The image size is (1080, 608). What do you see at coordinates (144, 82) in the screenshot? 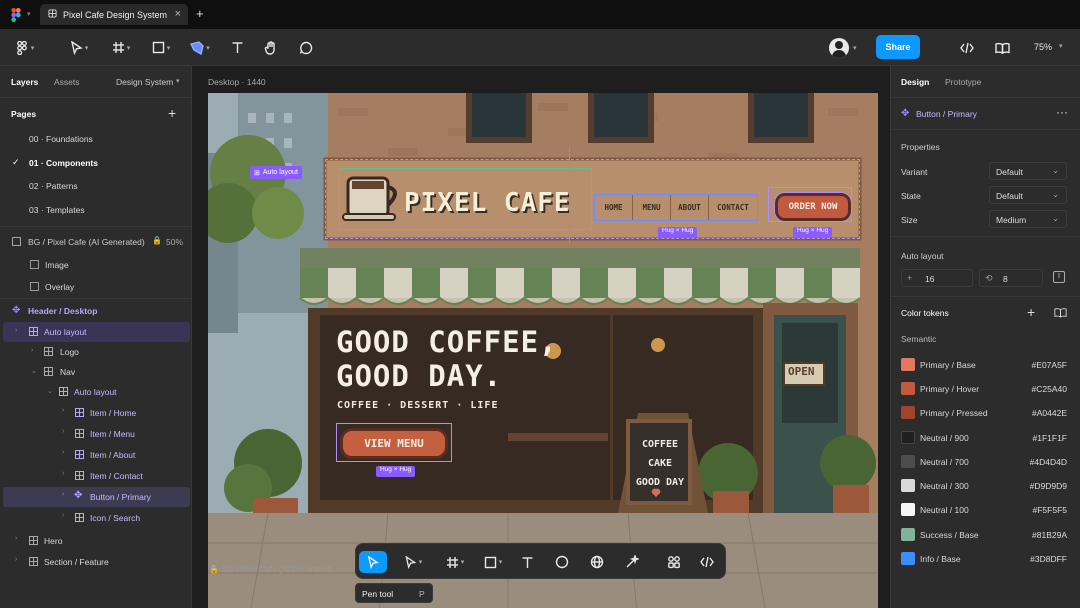
I see `design-system-dropdown: Design System` at bounding box center [144, 82].